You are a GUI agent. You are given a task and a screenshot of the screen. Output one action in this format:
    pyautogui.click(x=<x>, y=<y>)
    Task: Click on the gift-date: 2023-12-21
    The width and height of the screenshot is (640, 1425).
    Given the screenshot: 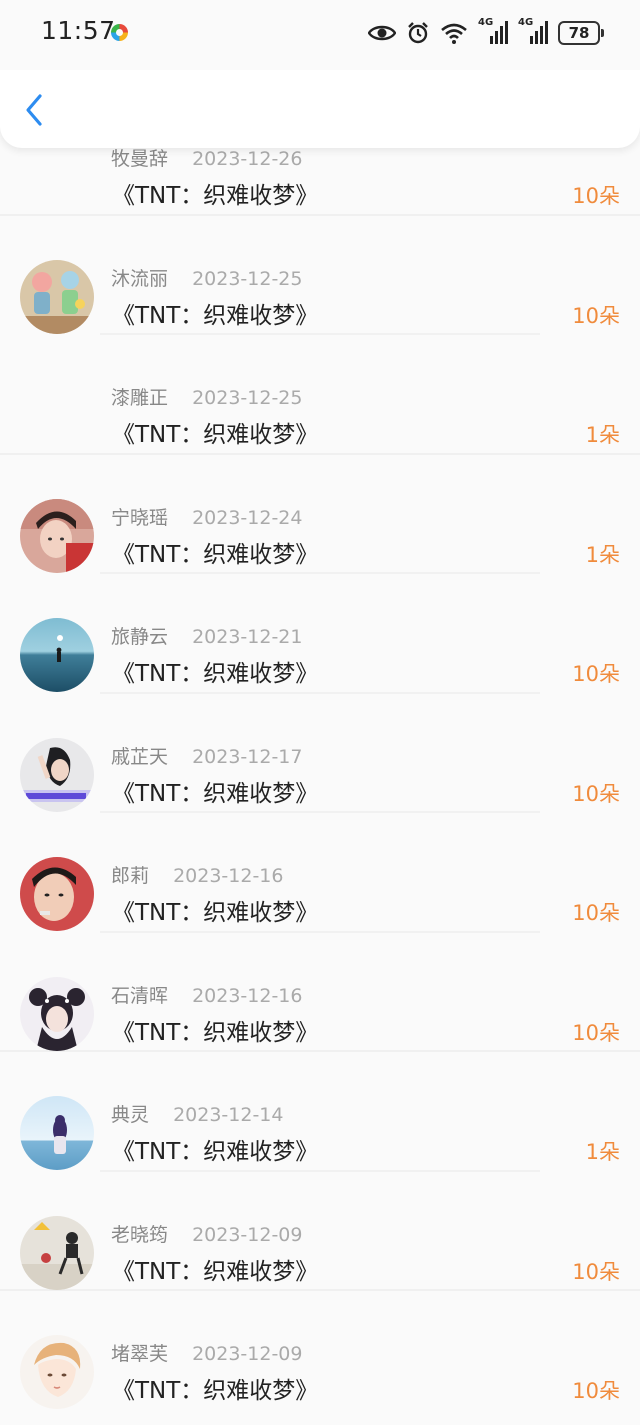 What is the action you would take?
    pyautogui.click(x=247, y=637)
    